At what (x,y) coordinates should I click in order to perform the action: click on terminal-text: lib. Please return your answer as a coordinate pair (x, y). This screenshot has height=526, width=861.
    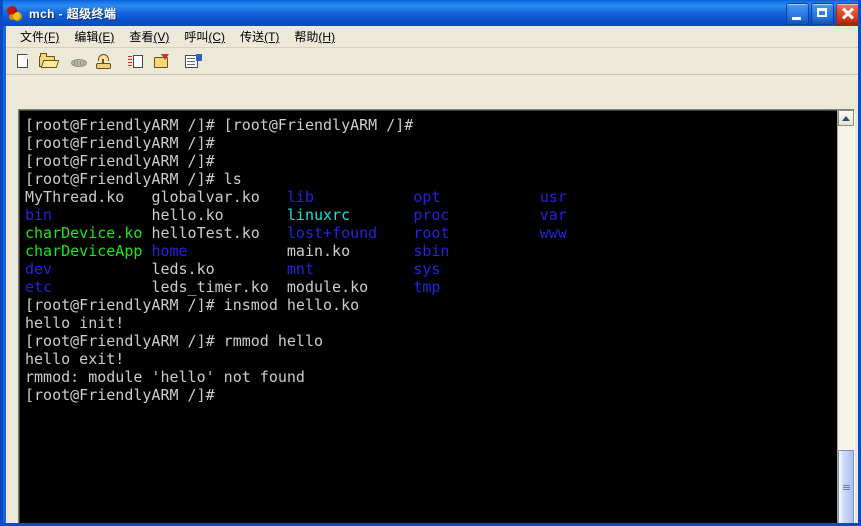
    Looking at the image, I should click on (350, 197).